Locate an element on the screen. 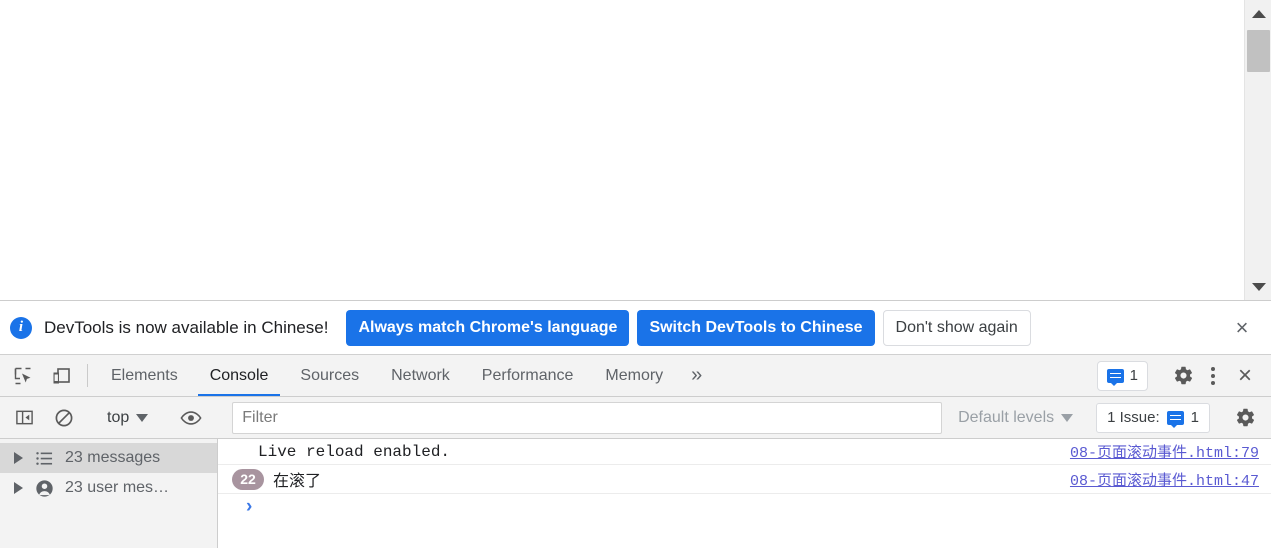 Image resolution: width=1271 pixels, height=548 pixels. scrollbar-thumb is located at coordinates (1258, 51).